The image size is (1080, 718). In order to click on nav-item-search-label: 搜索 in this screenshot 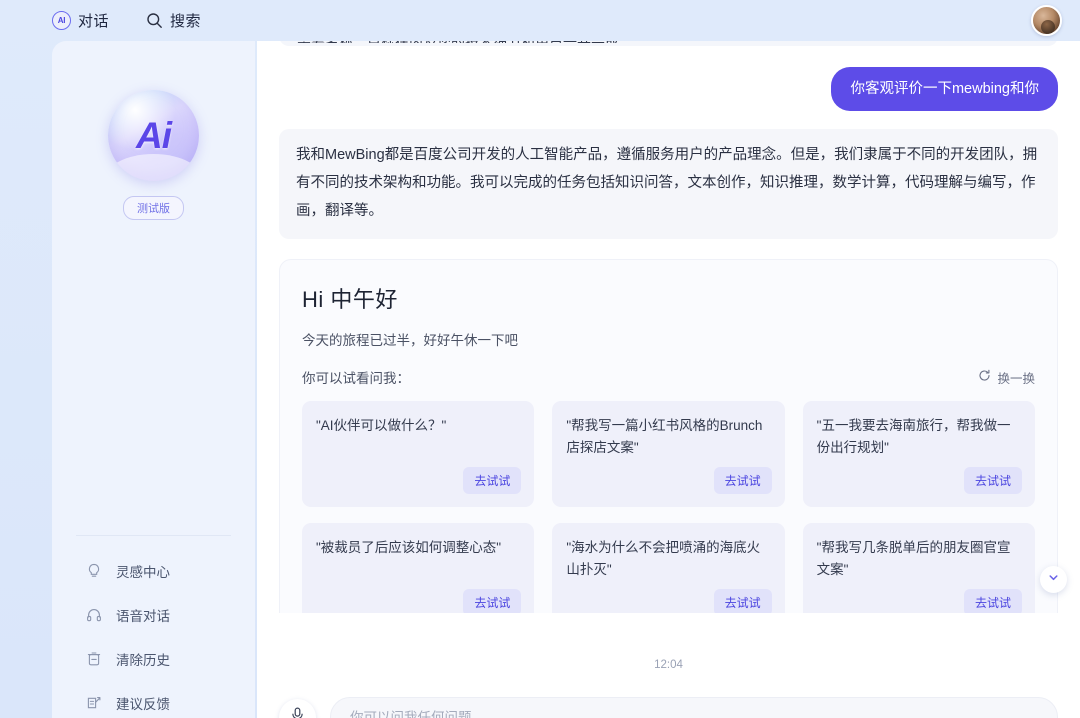, I will do `click(186, 21)`.